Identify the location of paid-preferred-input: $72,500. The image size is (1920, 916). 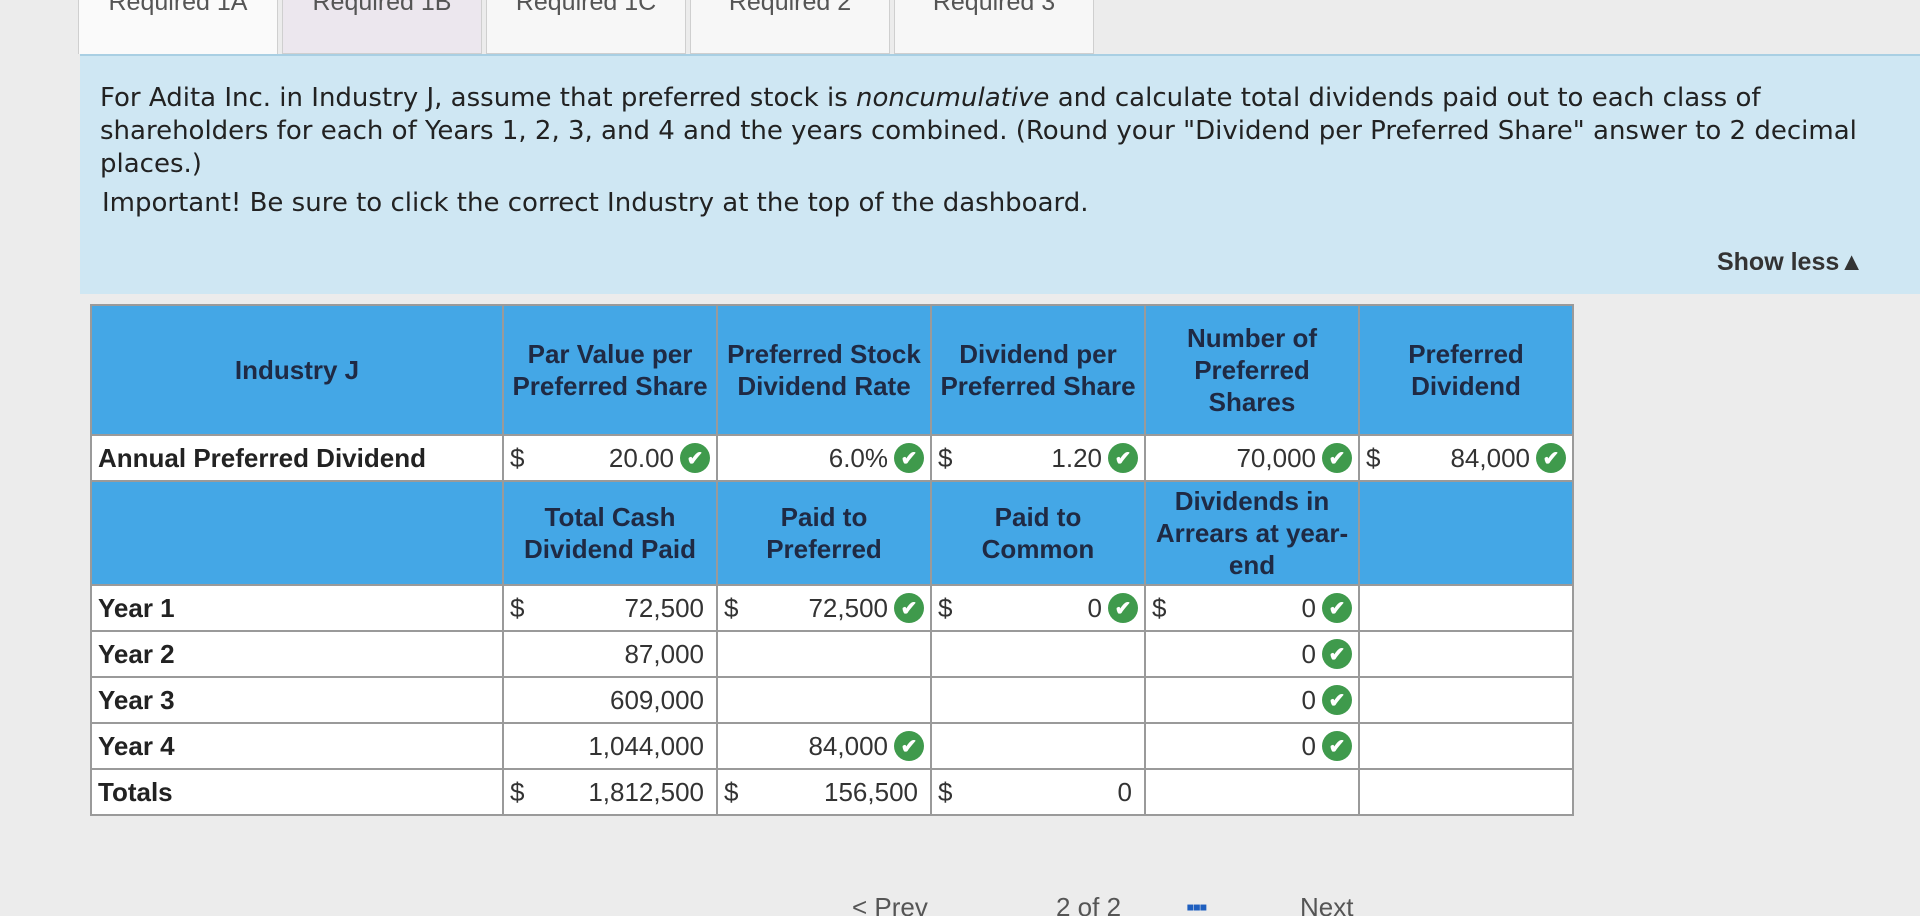
(824, 608).